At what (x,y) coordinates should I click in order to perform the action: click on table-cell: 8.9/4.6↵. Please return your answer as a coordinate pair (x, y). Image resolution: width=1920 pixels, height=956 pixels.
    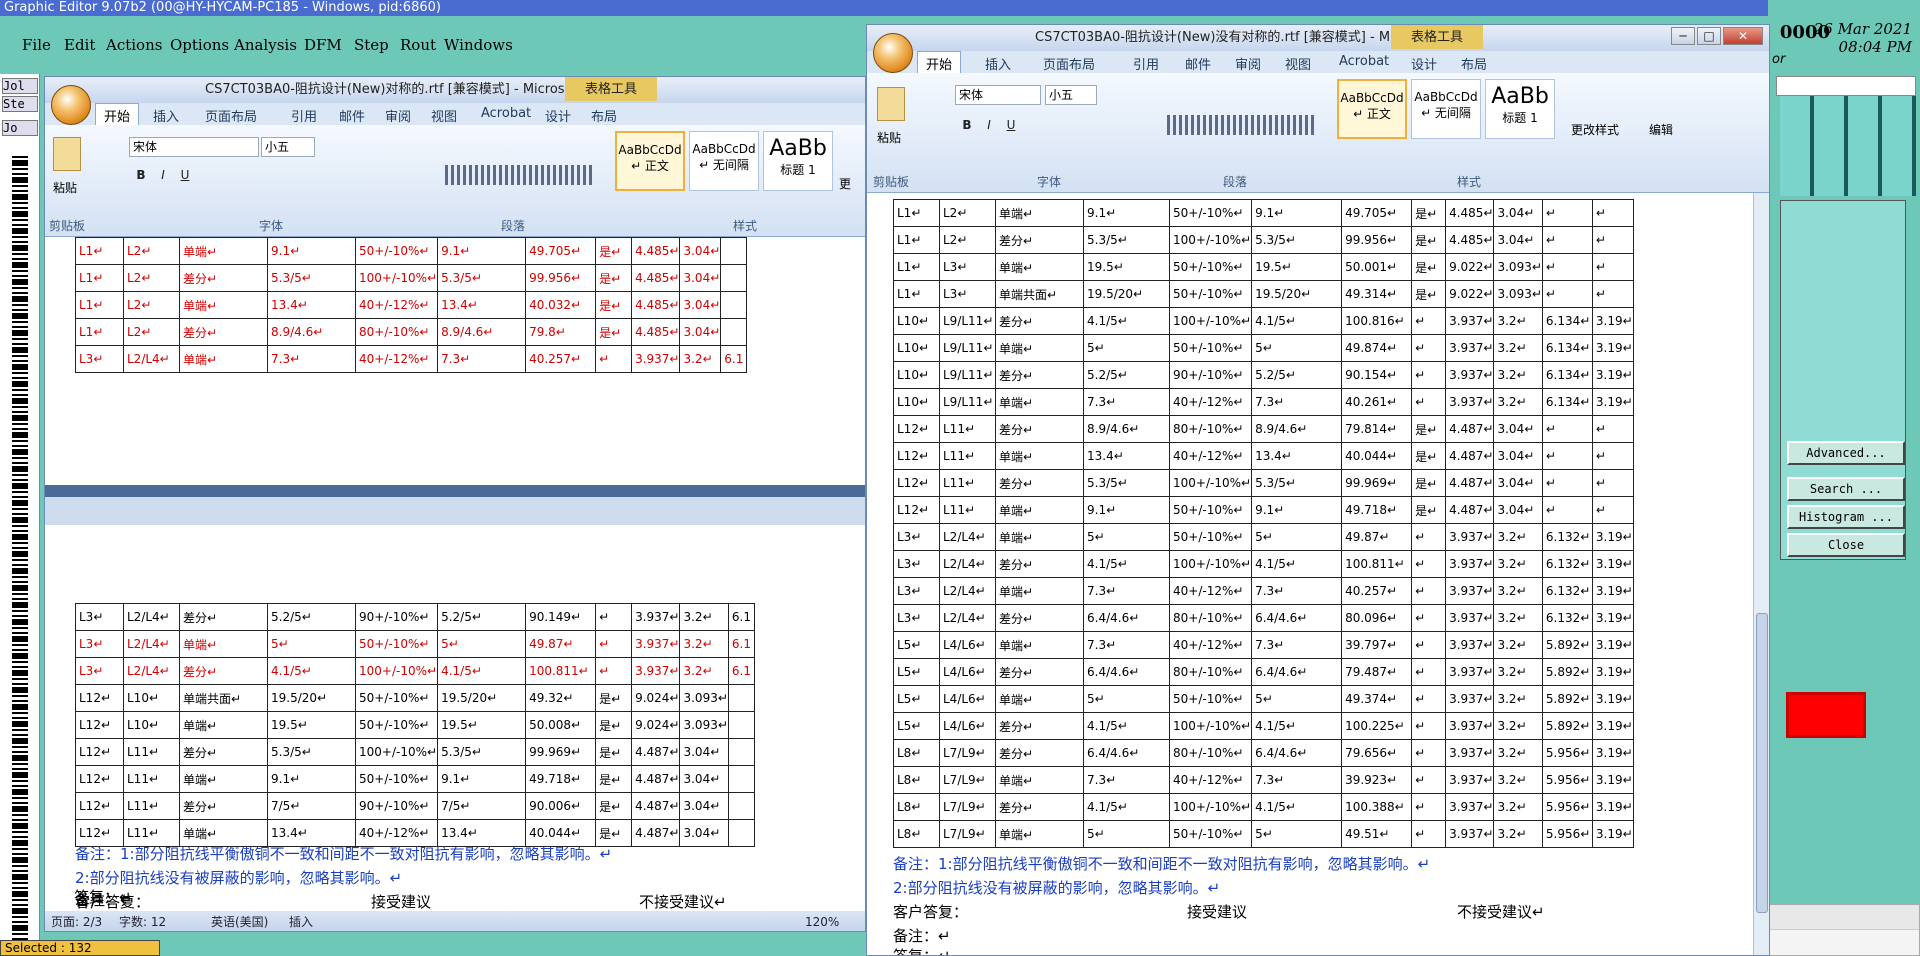
    Looking at the image, I should click on (482, 332).